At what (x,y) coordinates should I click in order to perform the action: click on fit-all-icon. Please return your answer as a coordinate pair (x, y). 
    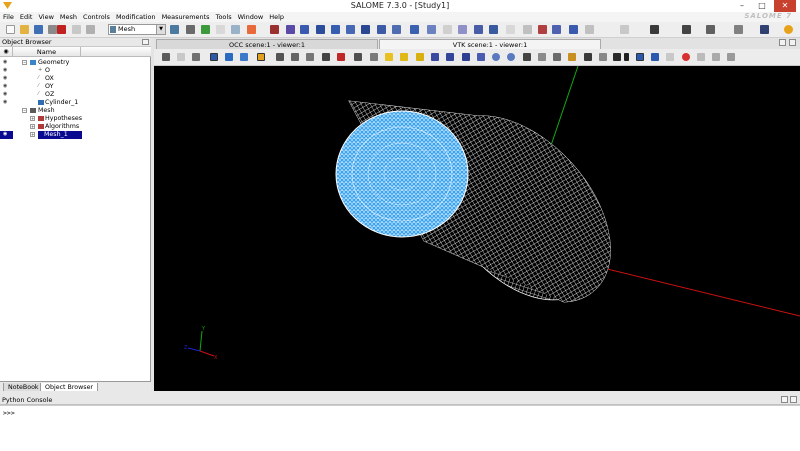
    Looking at the image, I should click on (280, 57).